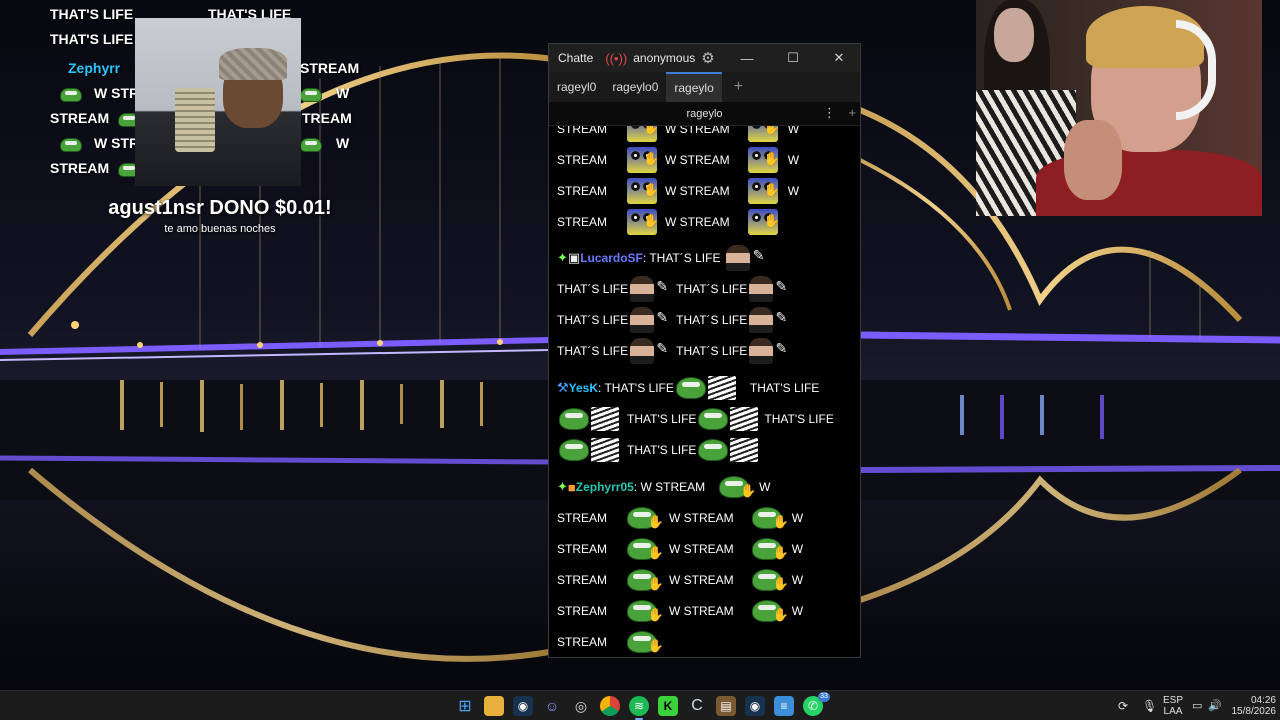  I want to click on overlay-line: W STR, so click(117, 143).